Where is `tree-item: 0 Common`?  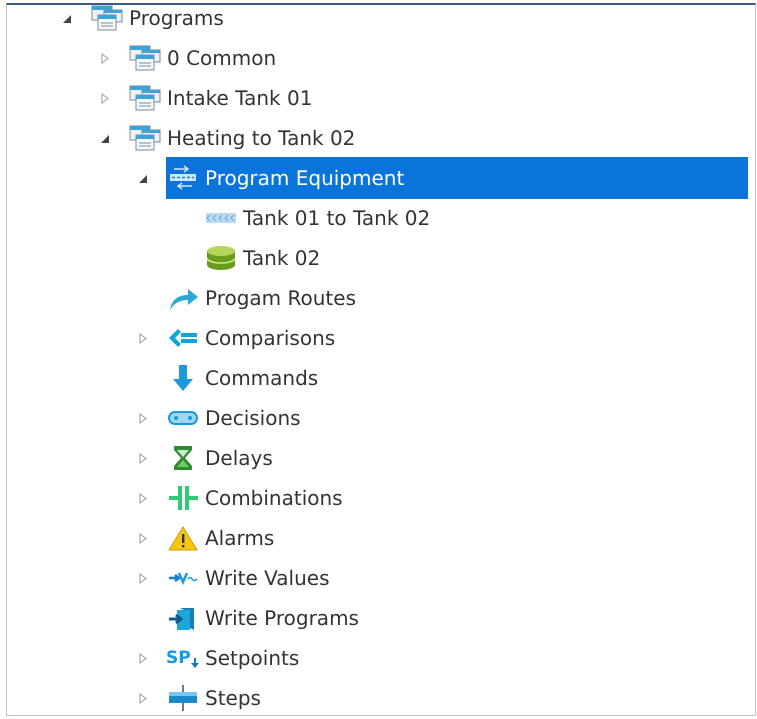 tree-item: 0 Common is located at coordinates (212, 58).